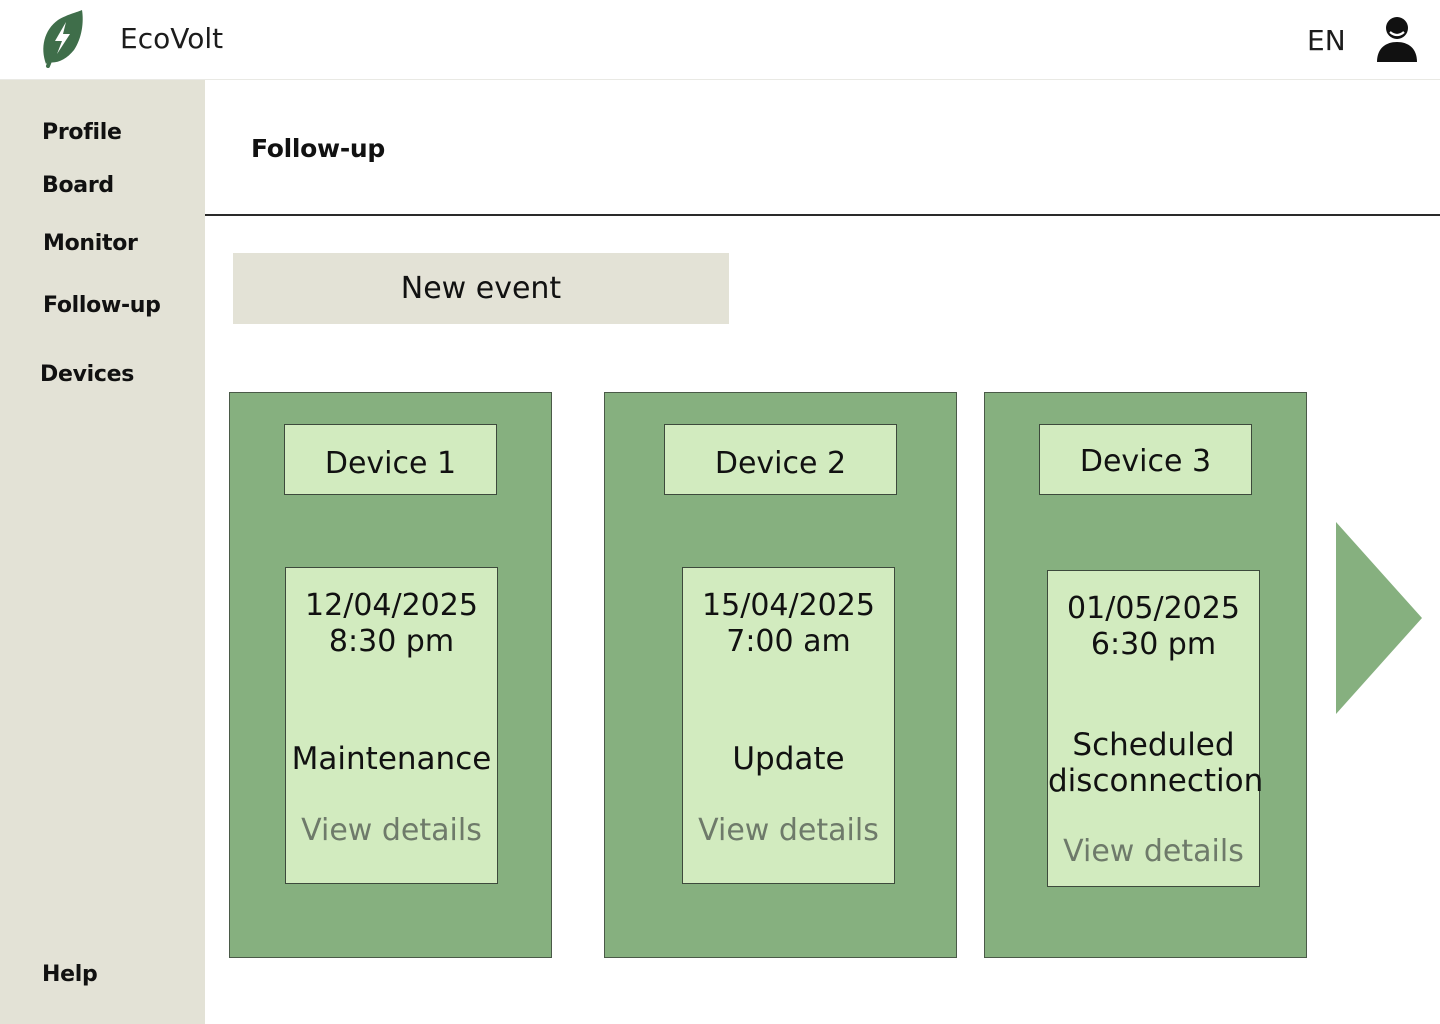  I want to click on event-type-line2: disconnection, so click(1156, 781).